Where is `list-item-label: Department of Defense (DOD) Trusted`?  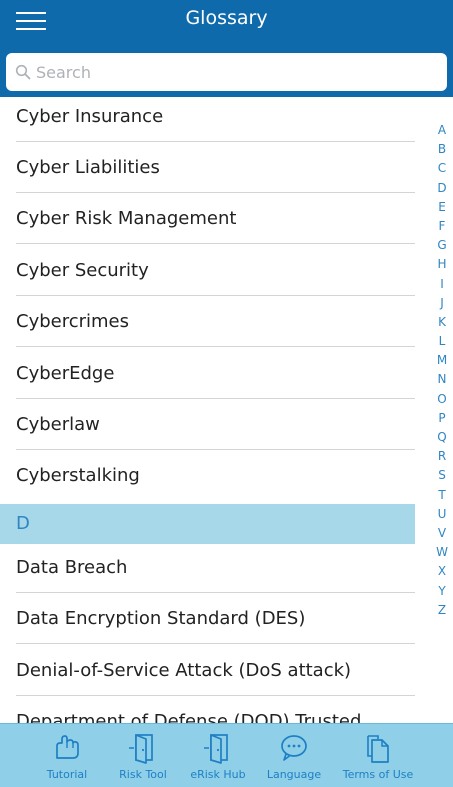 list-item-label: Department of Defense (DOD) Trusted is located at coordinates (189, 717).